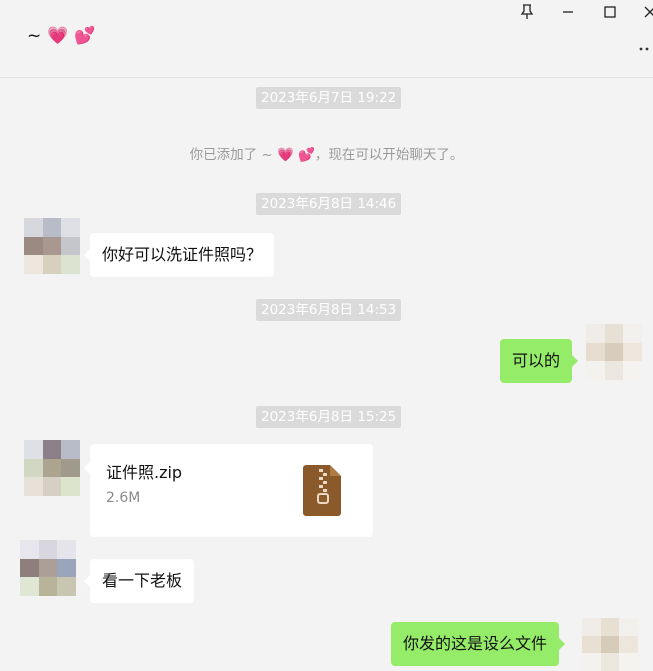 The height and width of the screenshot is (671, 653). I want to click on message-bubble-received: 看一下老板, so click(139, 581).